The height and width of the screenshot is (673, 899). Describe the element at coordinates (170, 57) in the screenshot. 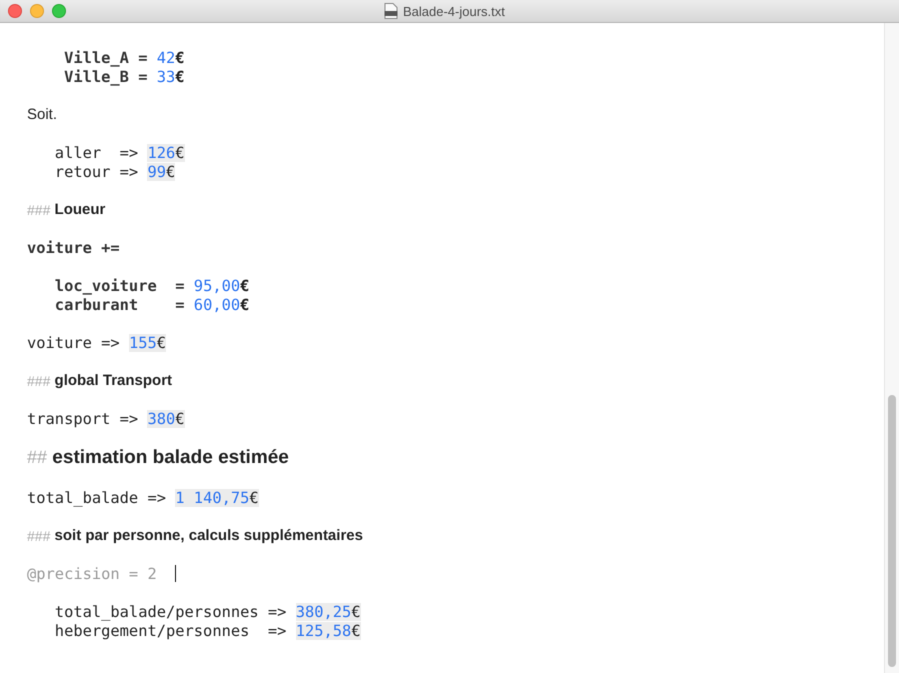

I see `number-value: 42€` at that location.